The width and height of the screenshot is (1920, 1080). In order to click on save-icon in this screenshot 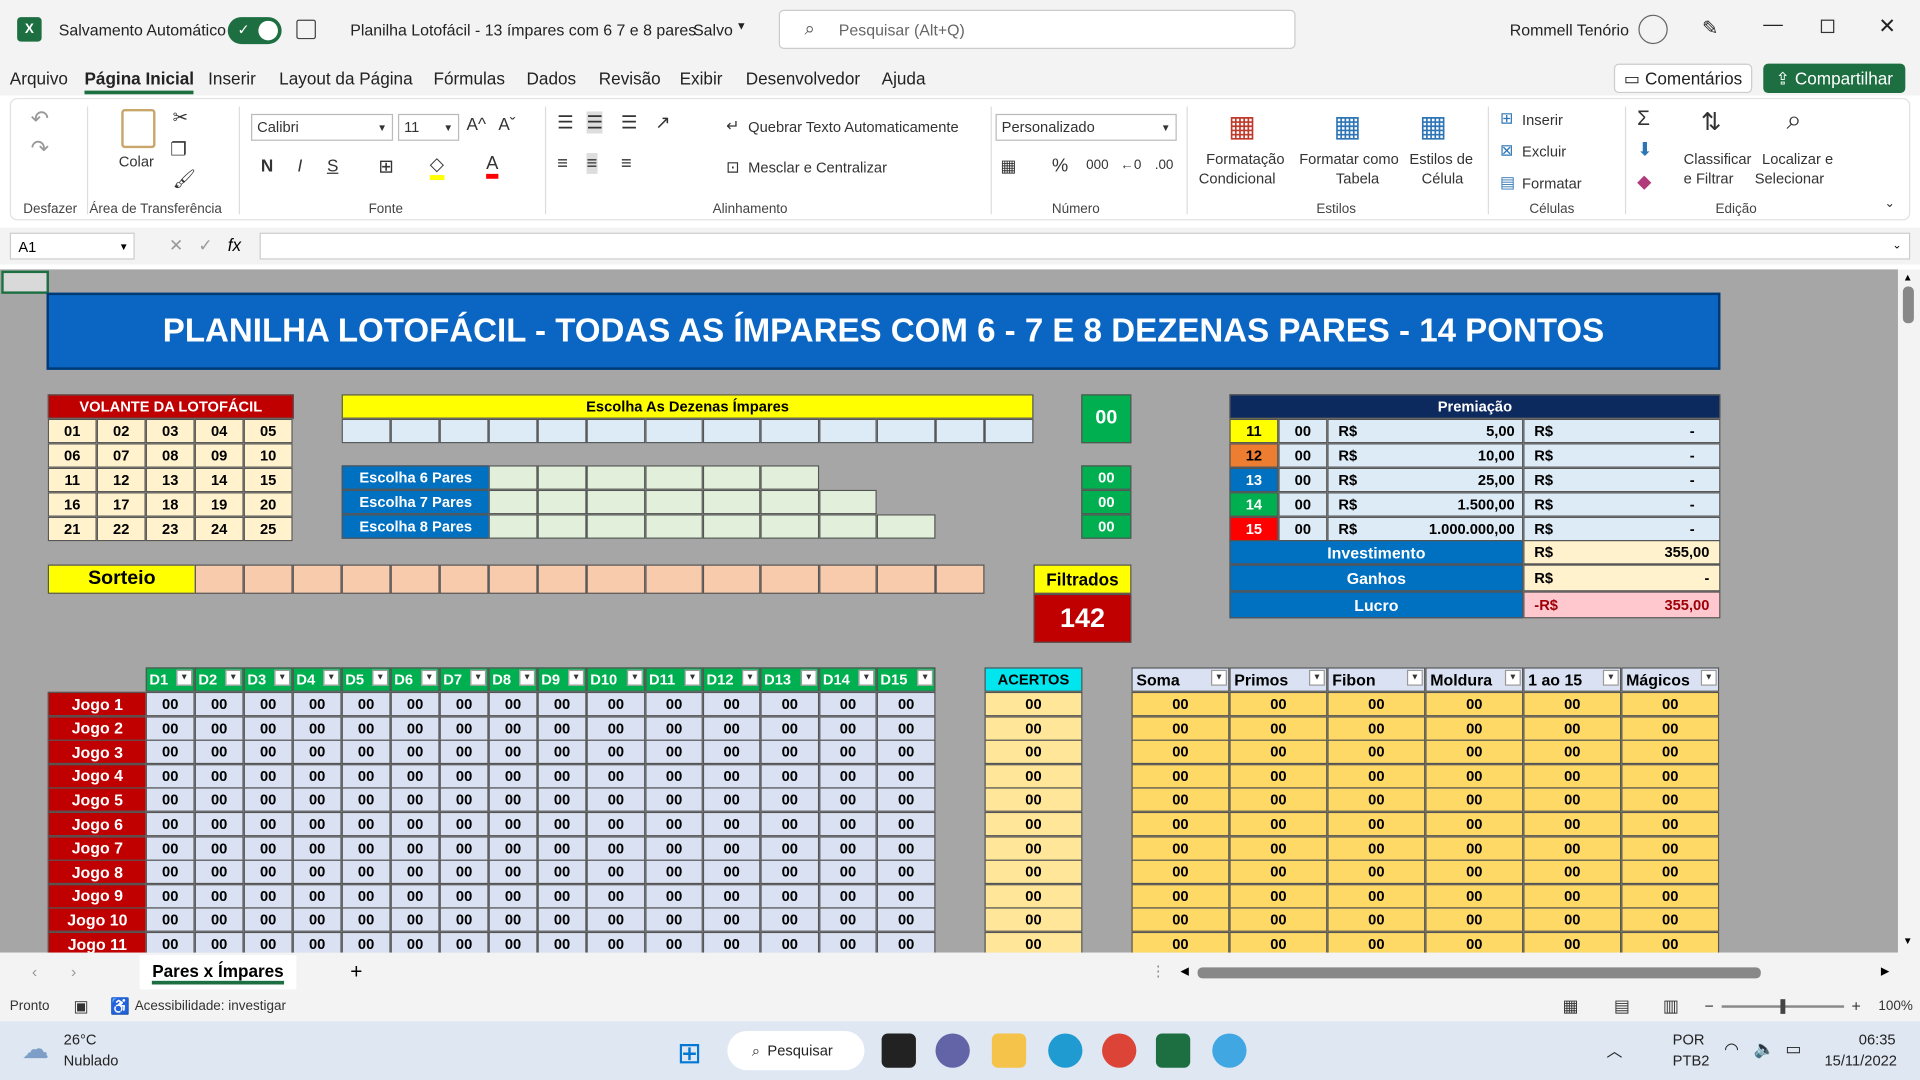, I will do `click(306, 29)`.